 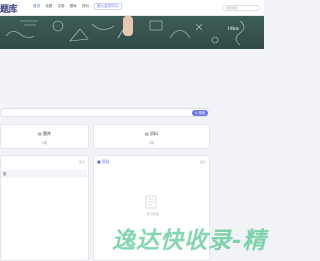 I want to click on empty-state-text: 暂无数据, so click(x=152, y=214).